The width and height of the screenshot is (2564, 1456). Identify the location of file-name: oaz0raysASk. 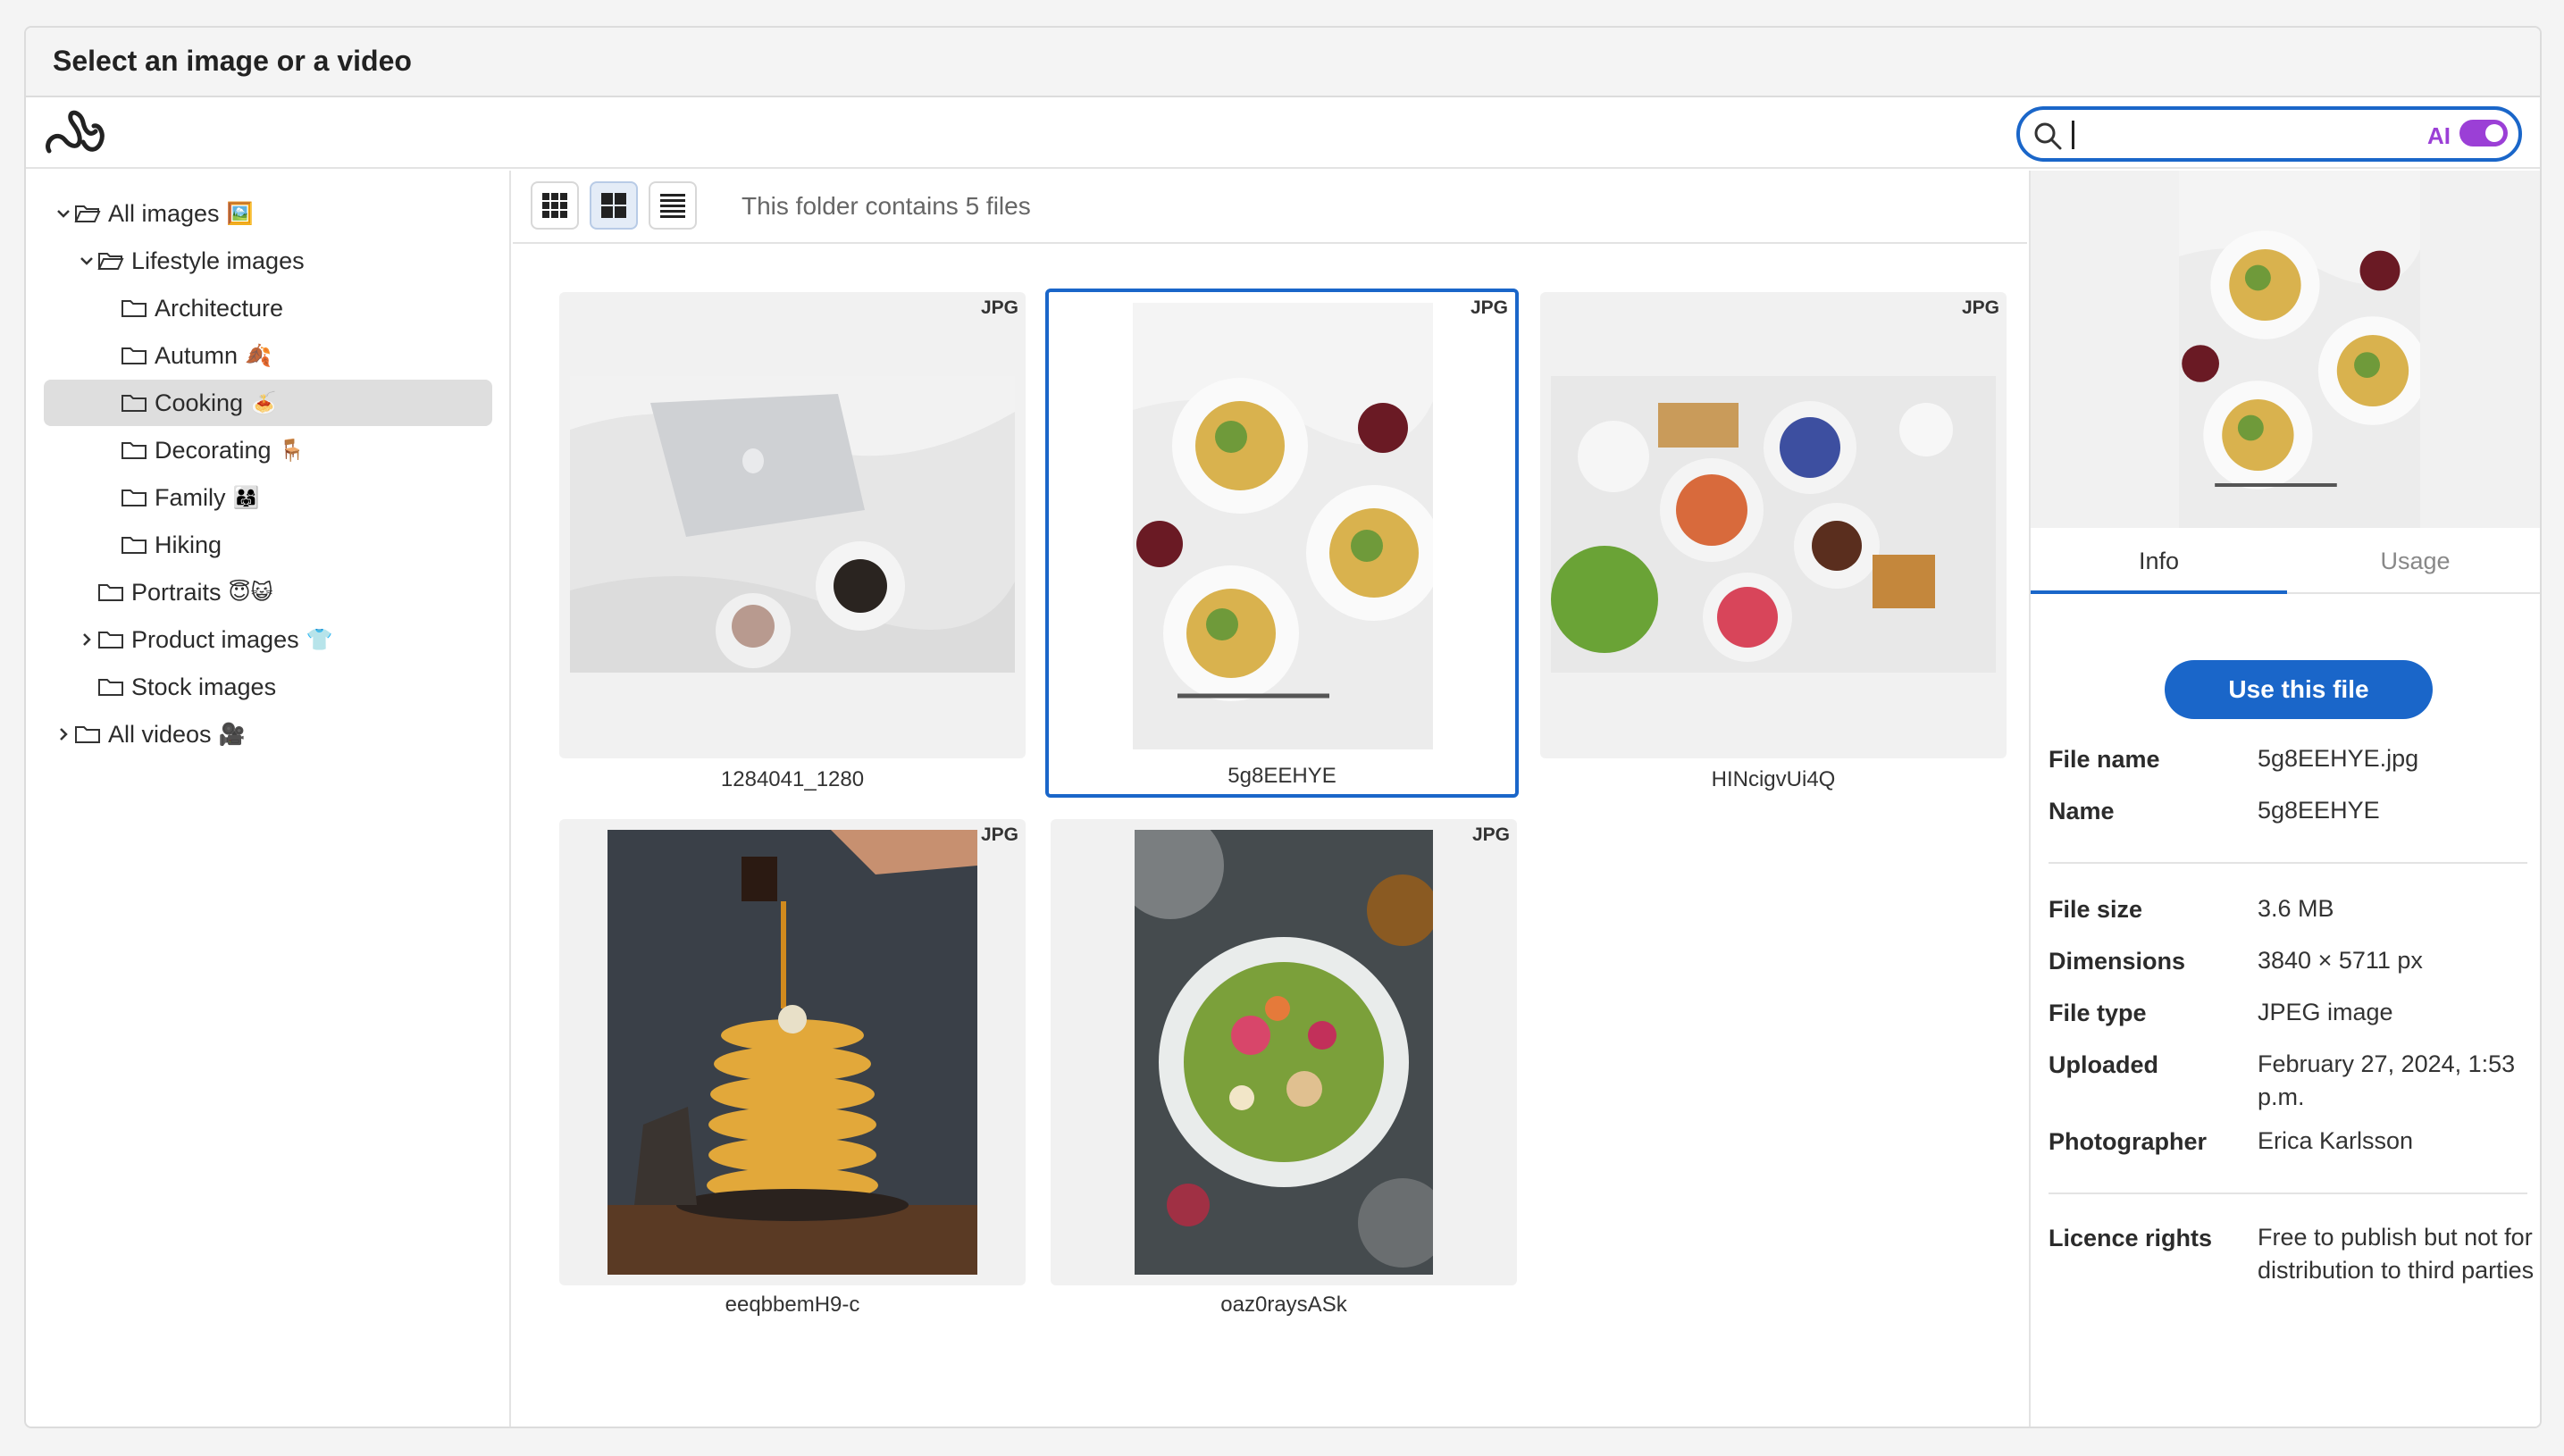
(1283, 1305).